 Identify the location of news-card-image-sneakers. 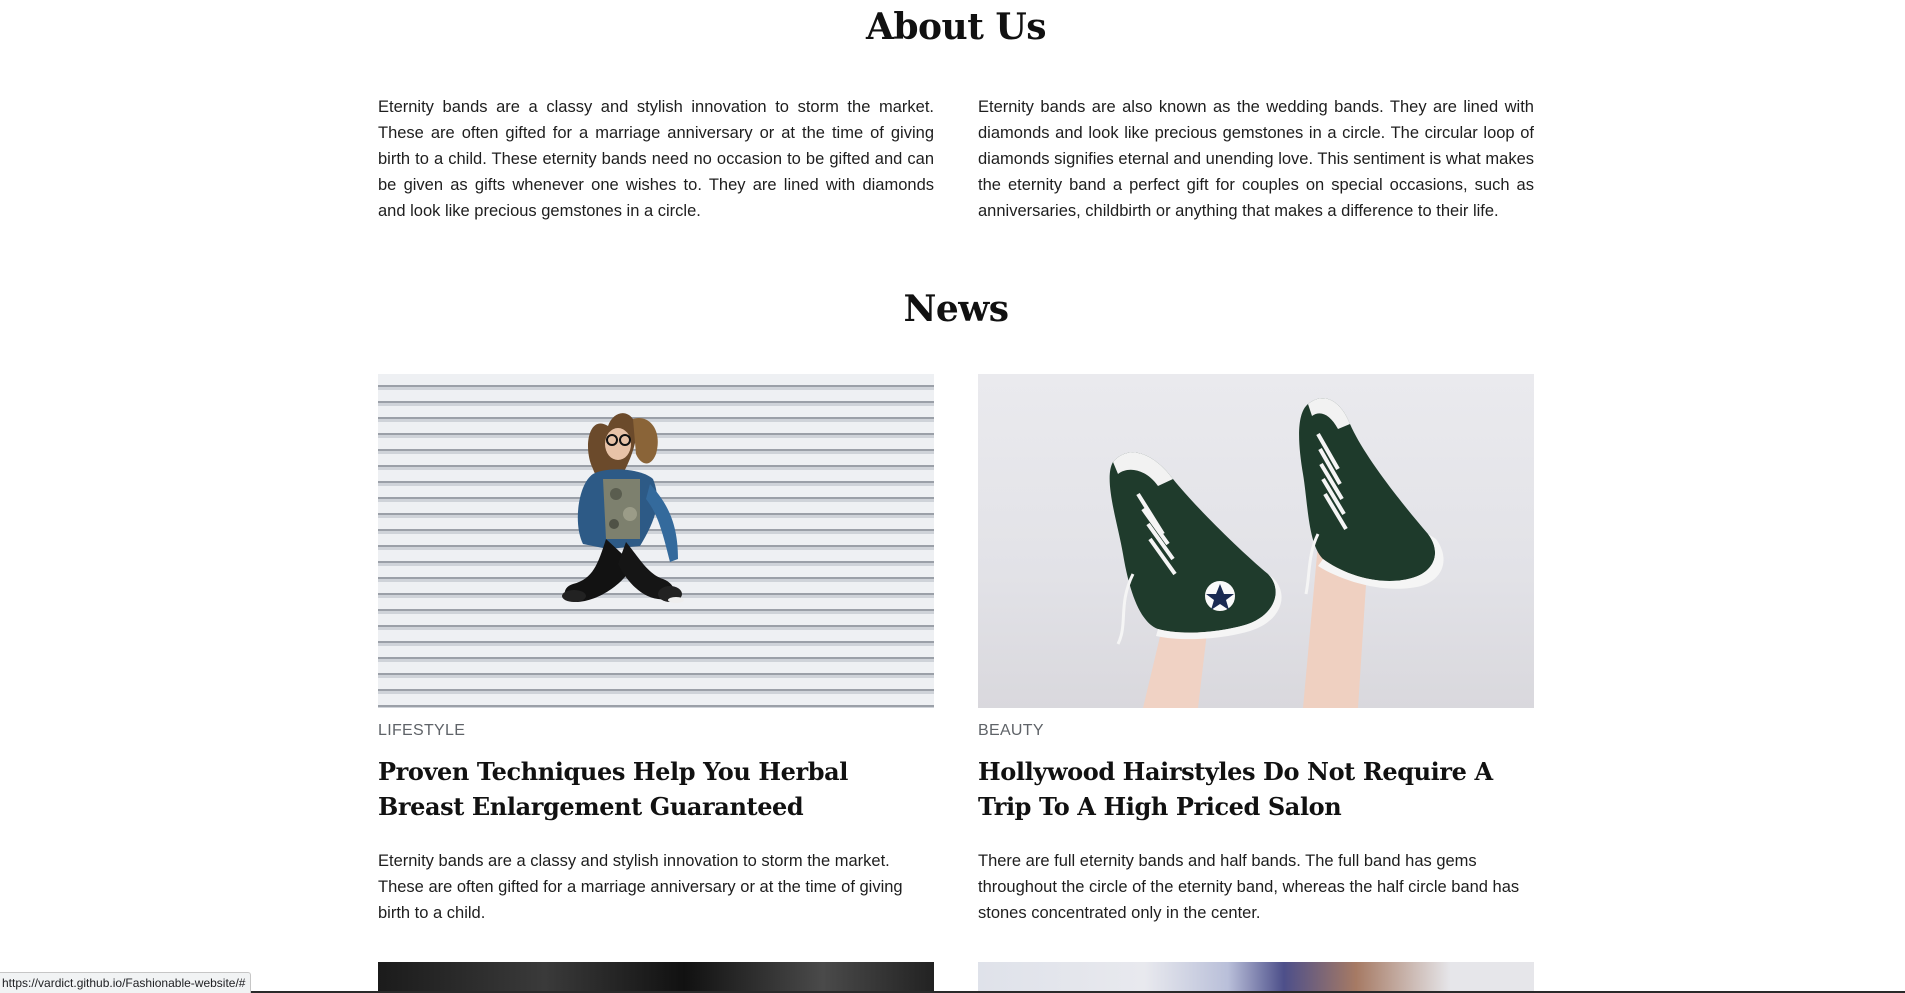
(1256, 541).